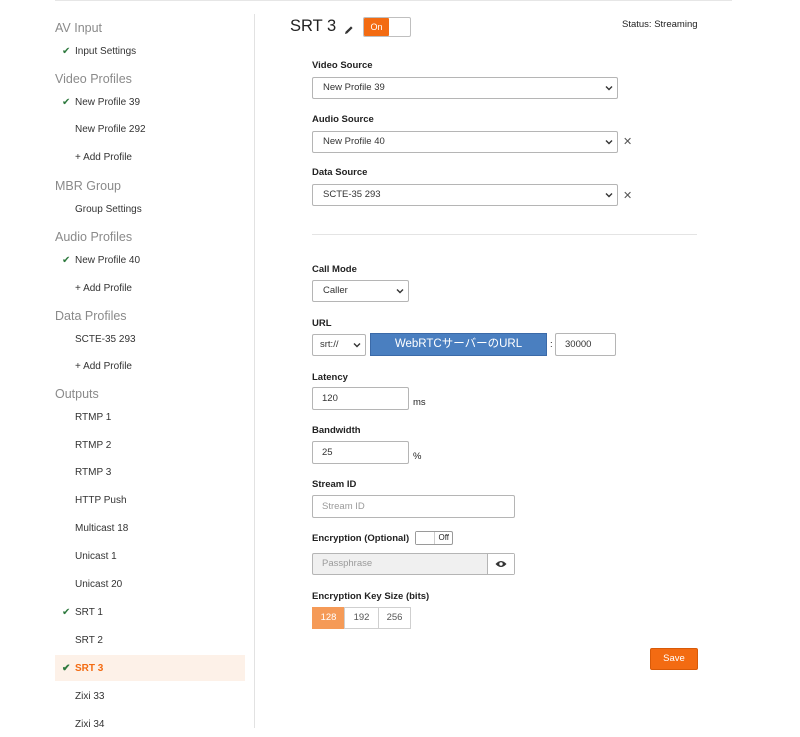 The image size is (800, 737). What do you see at coordinates (102, 528) in the screenshot?
I see `sidebar-item-label: Multicast 18` at bounding box center [102, 528].